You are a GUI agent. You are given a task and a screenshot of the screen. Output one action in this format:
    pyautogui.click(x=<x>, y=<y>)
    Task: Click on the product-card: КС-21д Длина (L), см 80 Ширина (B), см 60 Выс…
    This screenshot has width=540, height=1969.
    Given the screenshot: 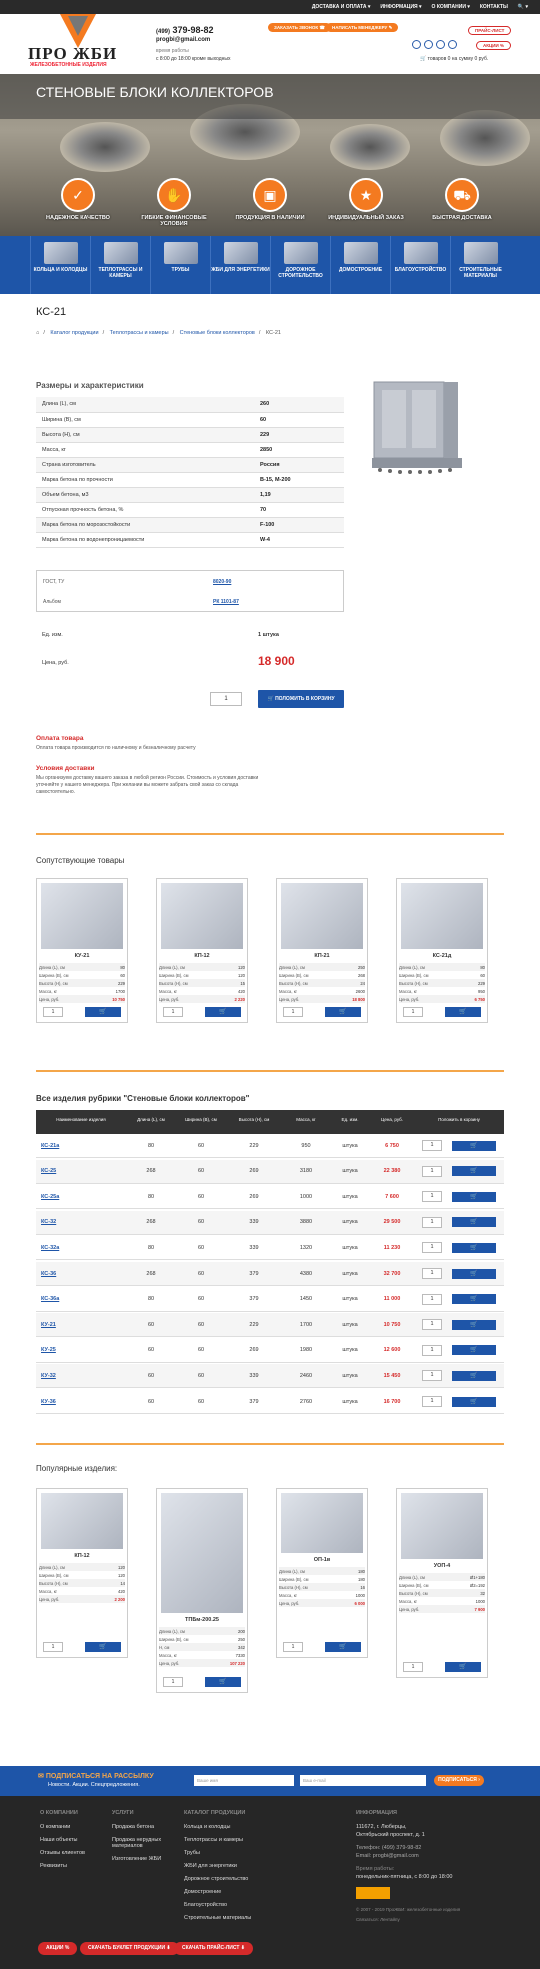 What is the action you would take?
    pyautogui.click(x=442, y=950)
    